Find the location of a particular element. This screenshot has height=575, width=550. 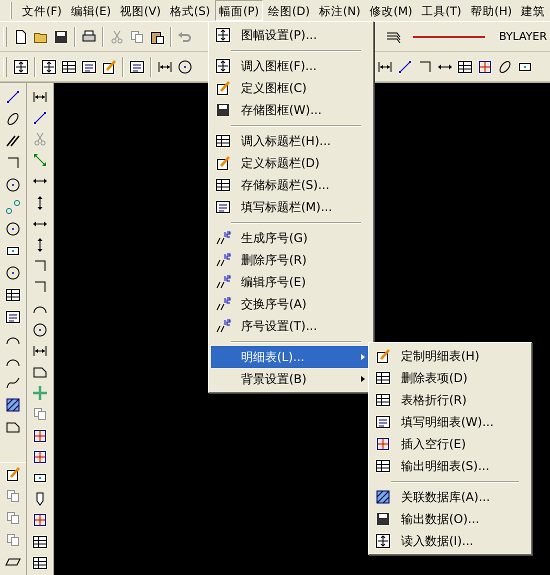

menubar-item: 文件(F) is located at coordinates (42, 10).